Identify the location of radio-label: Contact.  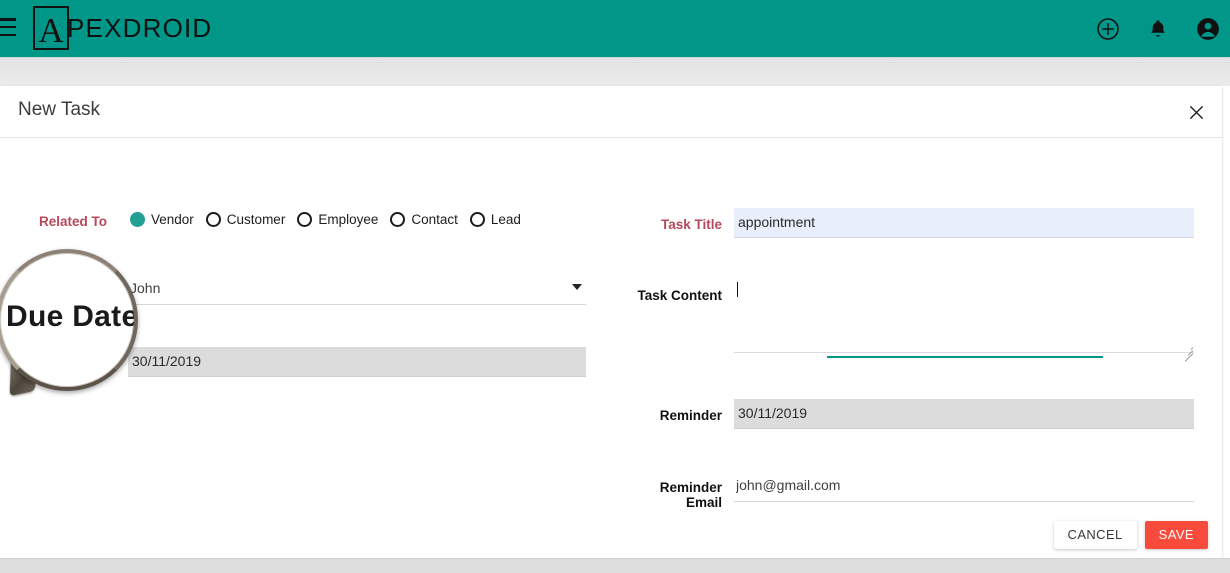
(434, 219).